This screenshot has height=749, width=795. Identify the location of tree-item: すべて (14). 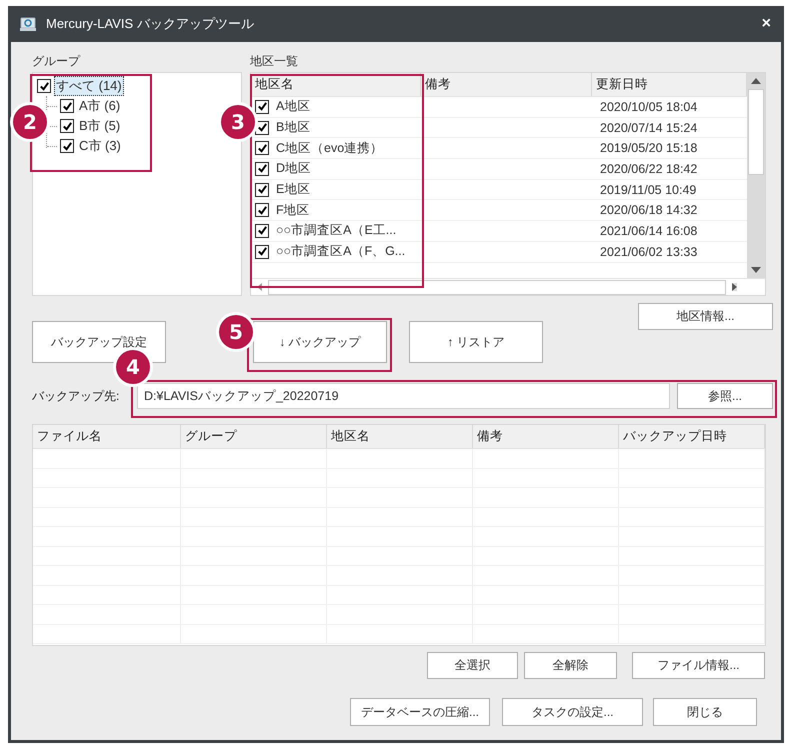
(89, 86).